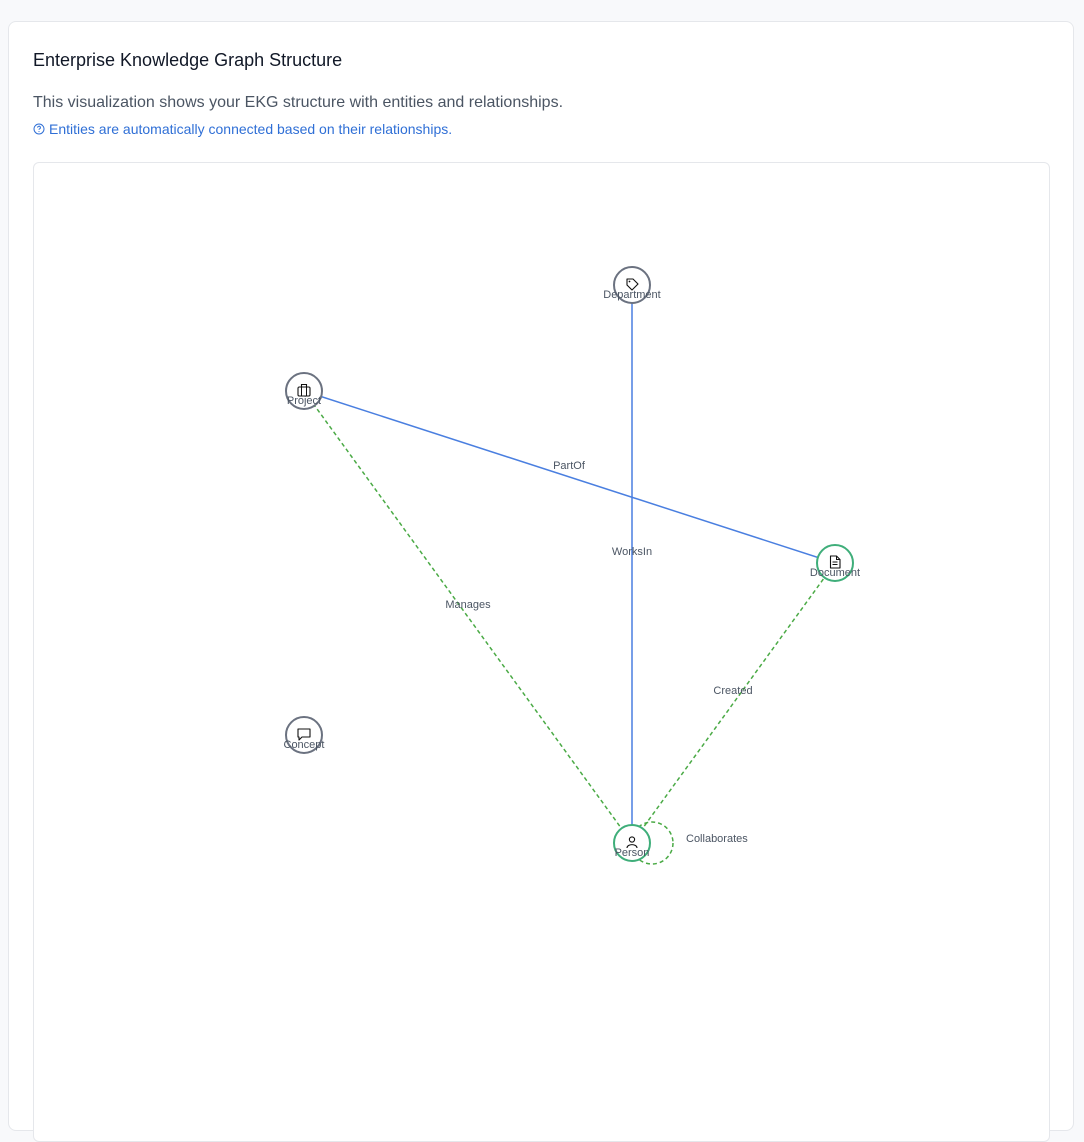  What do you see at coordinates (631, 295) in the screenshot?
I see `node-label-department: Department` at bounding box center [631, 295].